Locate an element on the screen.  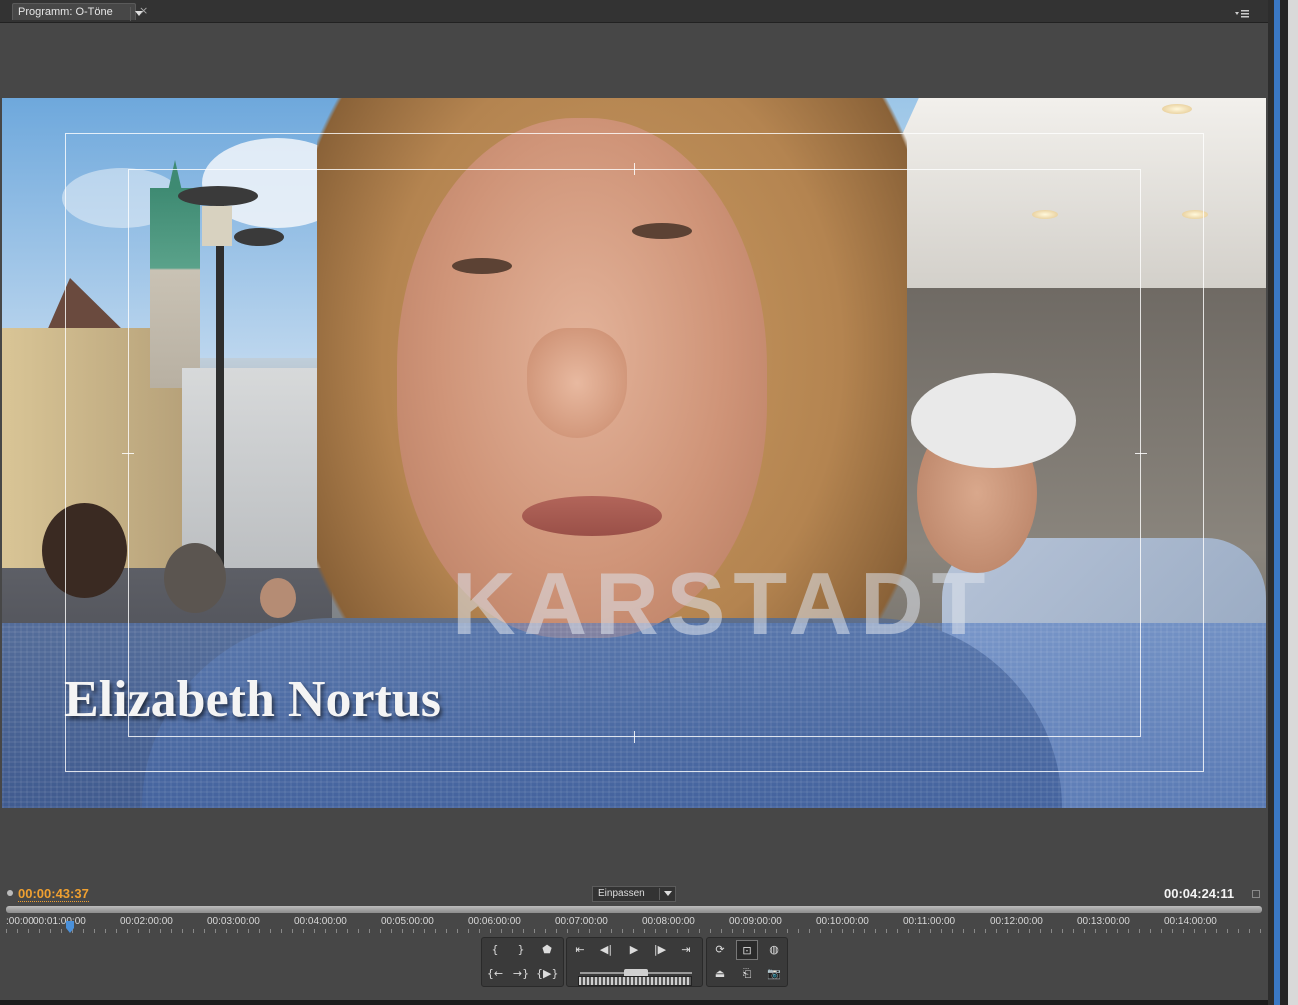
go-to-next-edit-icon: ⇥ is located at coordinates (686, 950).